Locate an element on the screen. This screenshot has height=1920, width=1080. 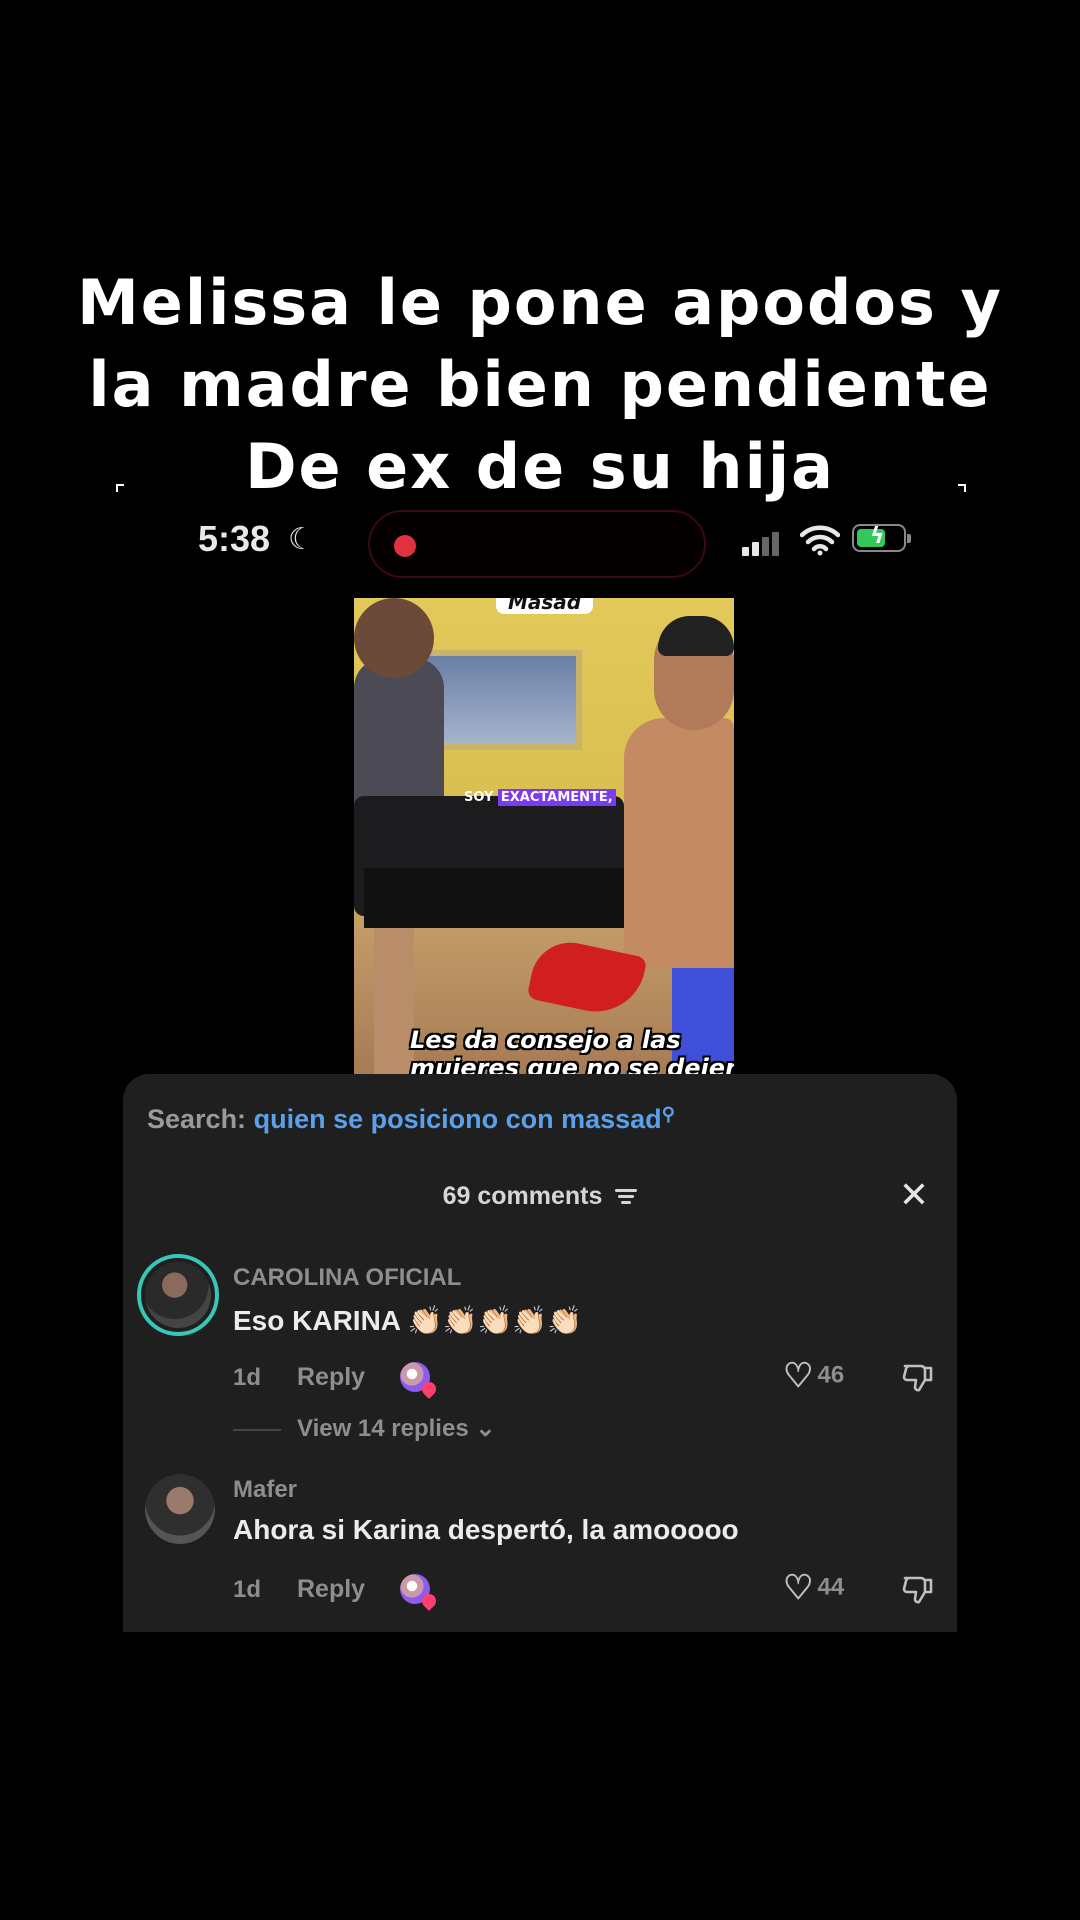
search-label: Search: is located at coordinates (197, 1119).